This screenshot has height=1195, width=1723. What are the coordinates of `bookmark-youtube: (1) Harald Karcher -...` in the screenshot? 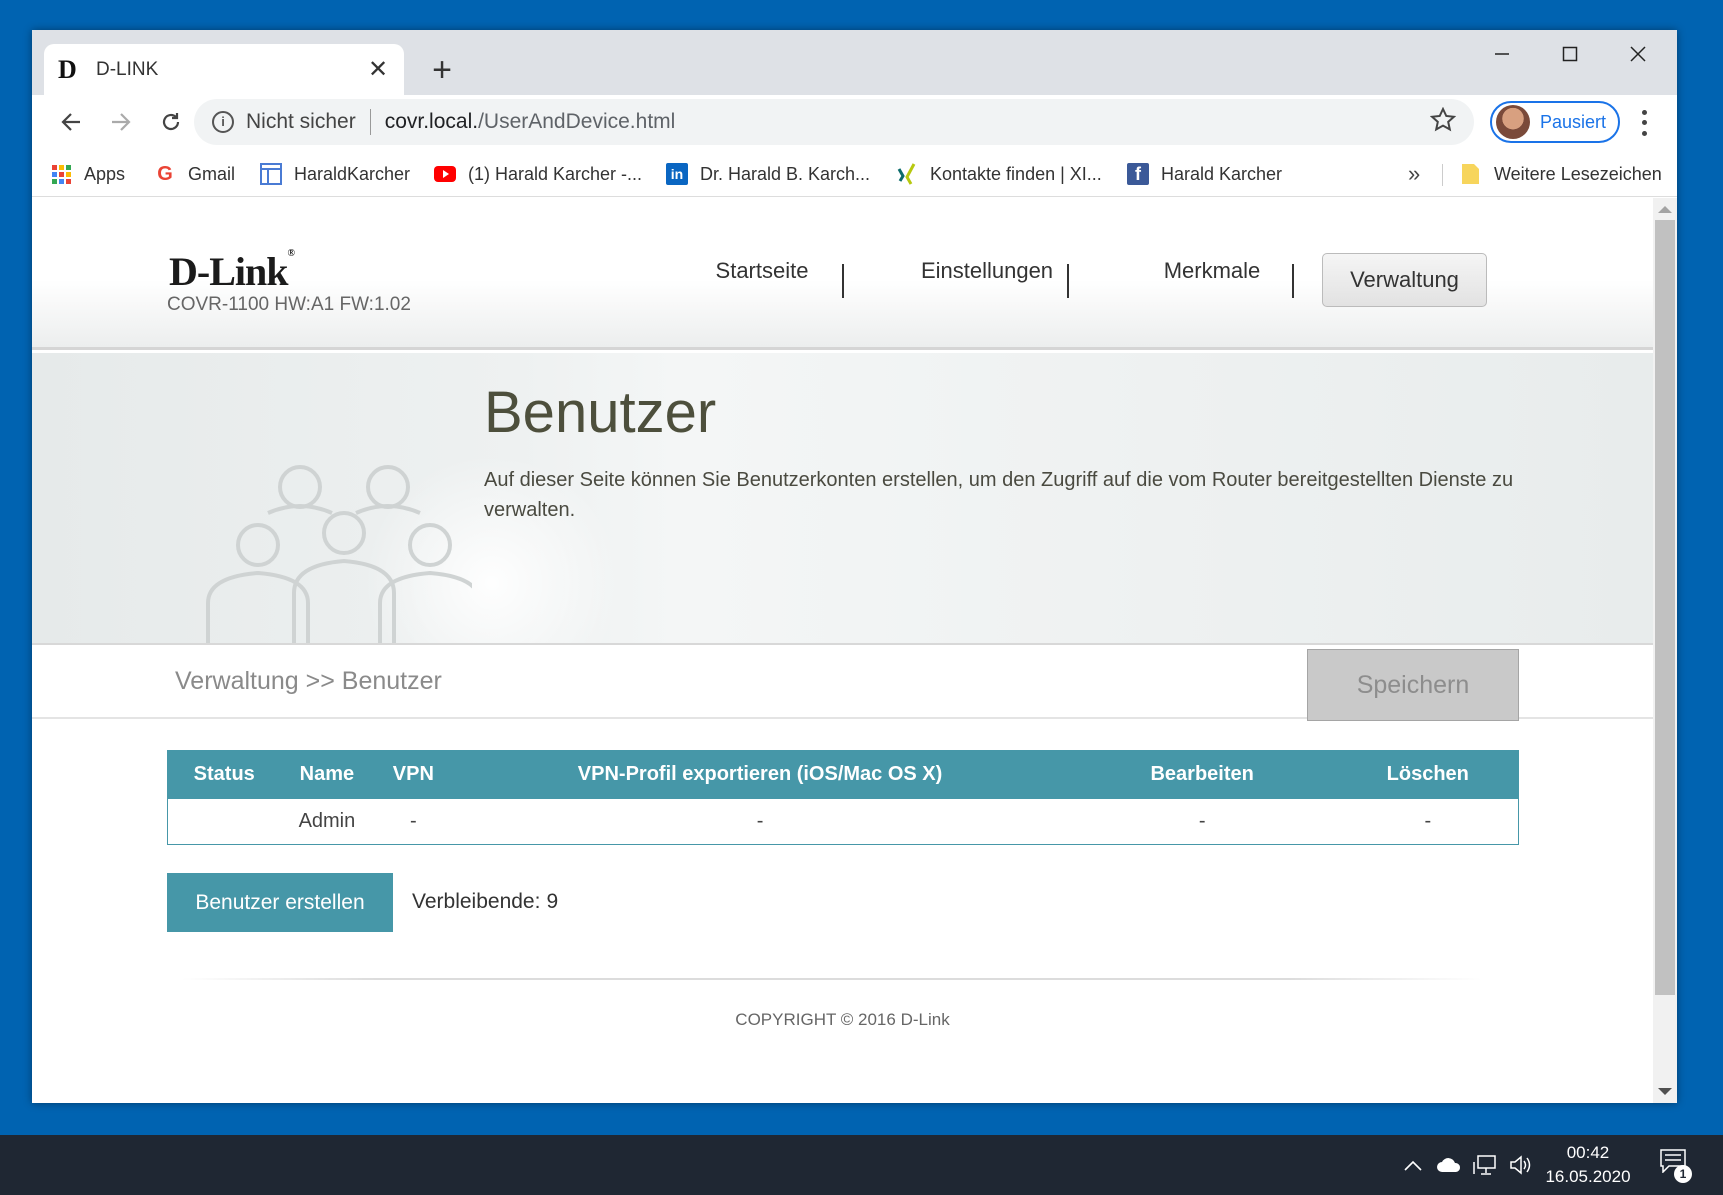 It's located at (538, 174).